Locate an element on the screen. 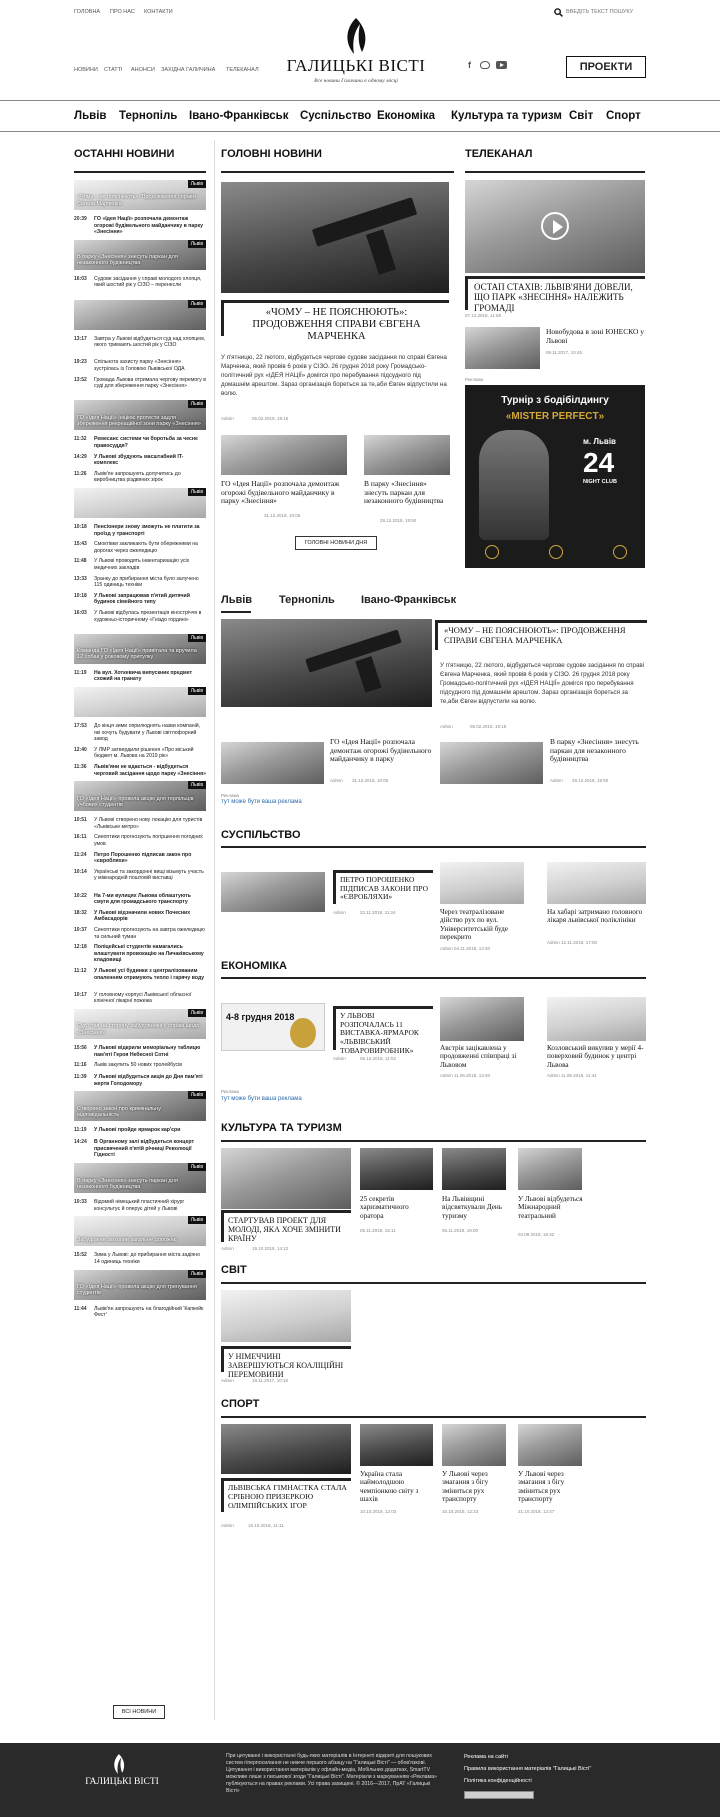  nav-economy: Економіка is located at coordinates (406, 116).